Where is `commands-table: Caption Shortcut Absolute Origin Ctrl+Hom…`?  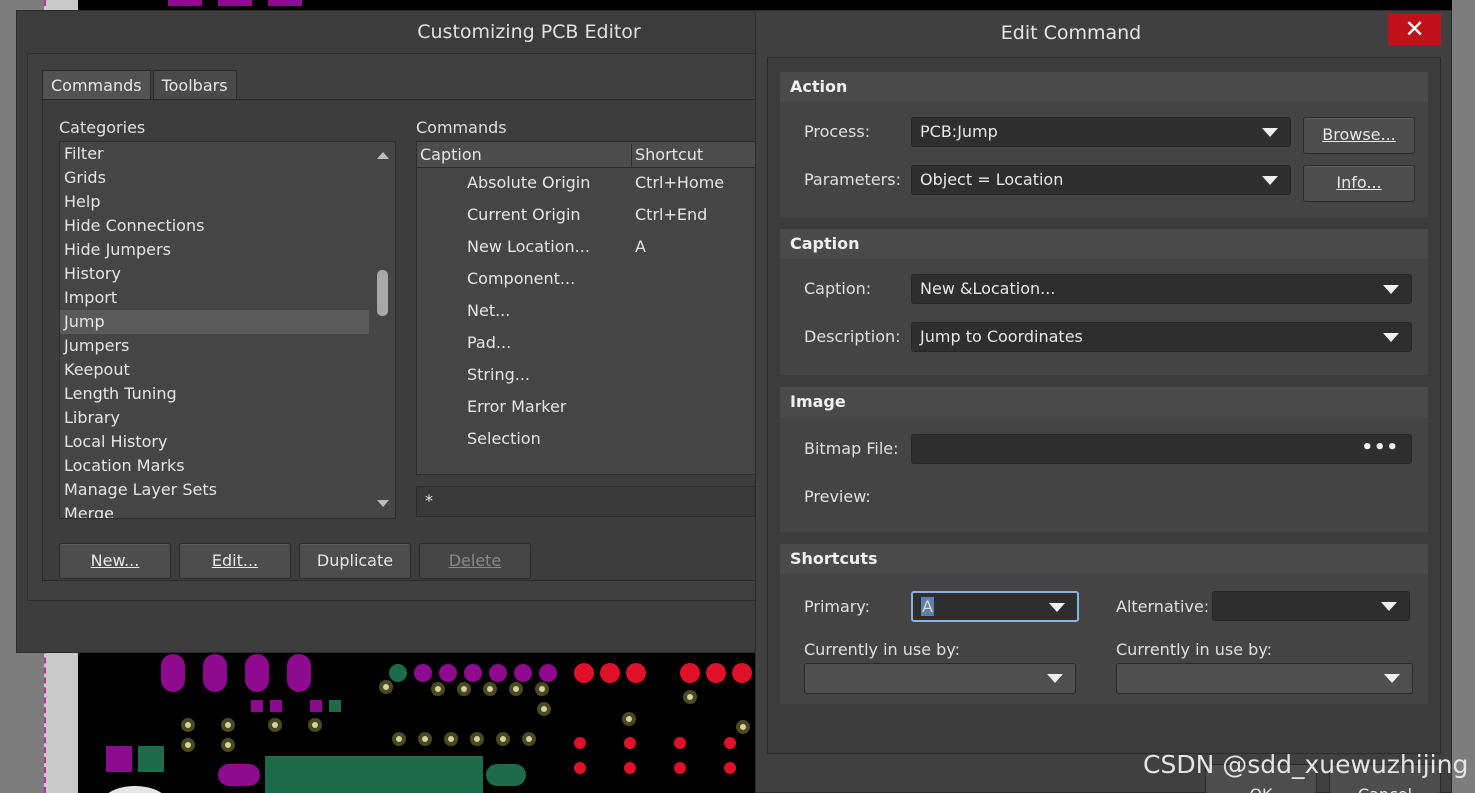
commands-table: Caption Shortcut Absolute Origin Ctrl+Hom… is located at coordinates (587, 308).